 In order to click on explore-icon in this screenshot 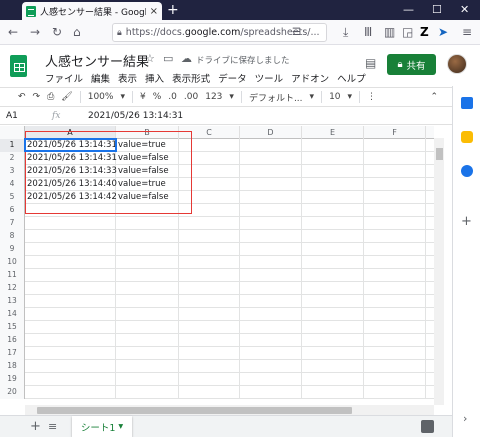, I will do `click(427, 426)`.